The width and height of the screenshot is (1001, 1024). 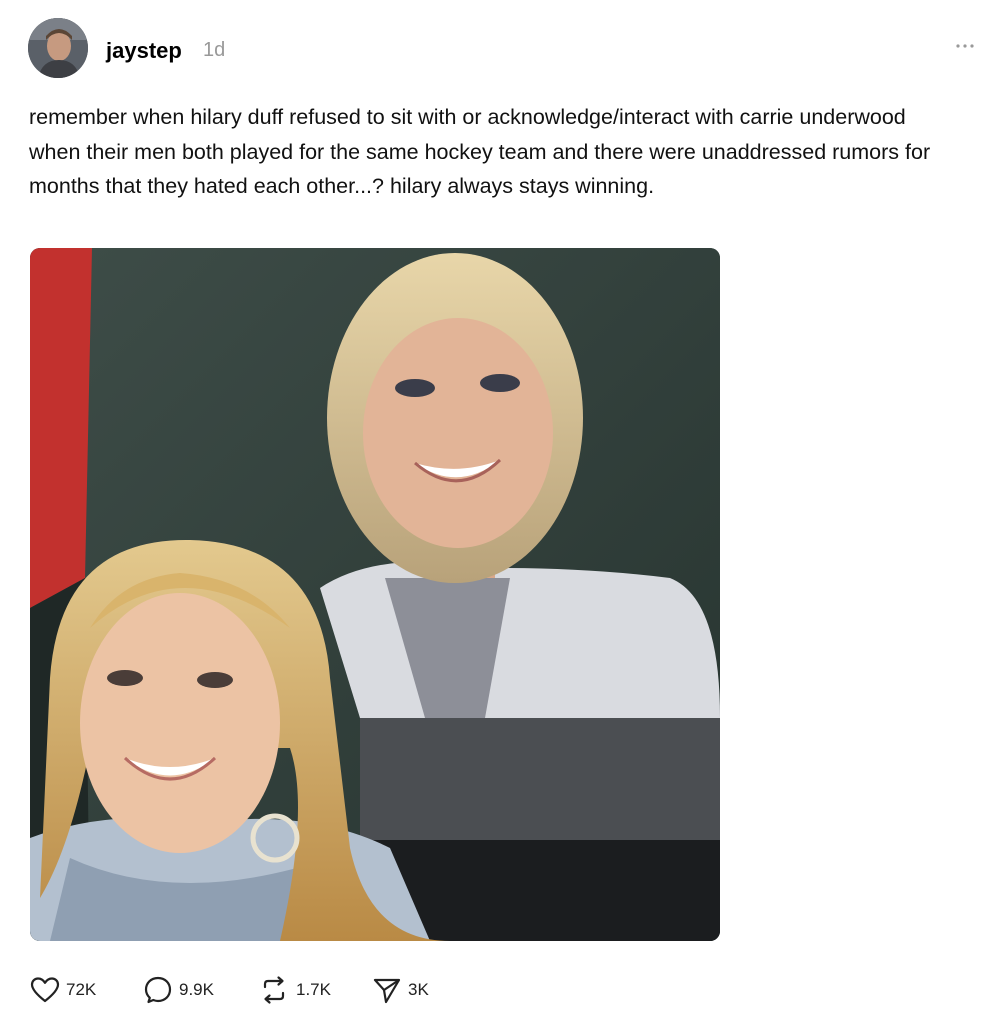 I want to click on username: jaystep, so click(x=144, y=51).